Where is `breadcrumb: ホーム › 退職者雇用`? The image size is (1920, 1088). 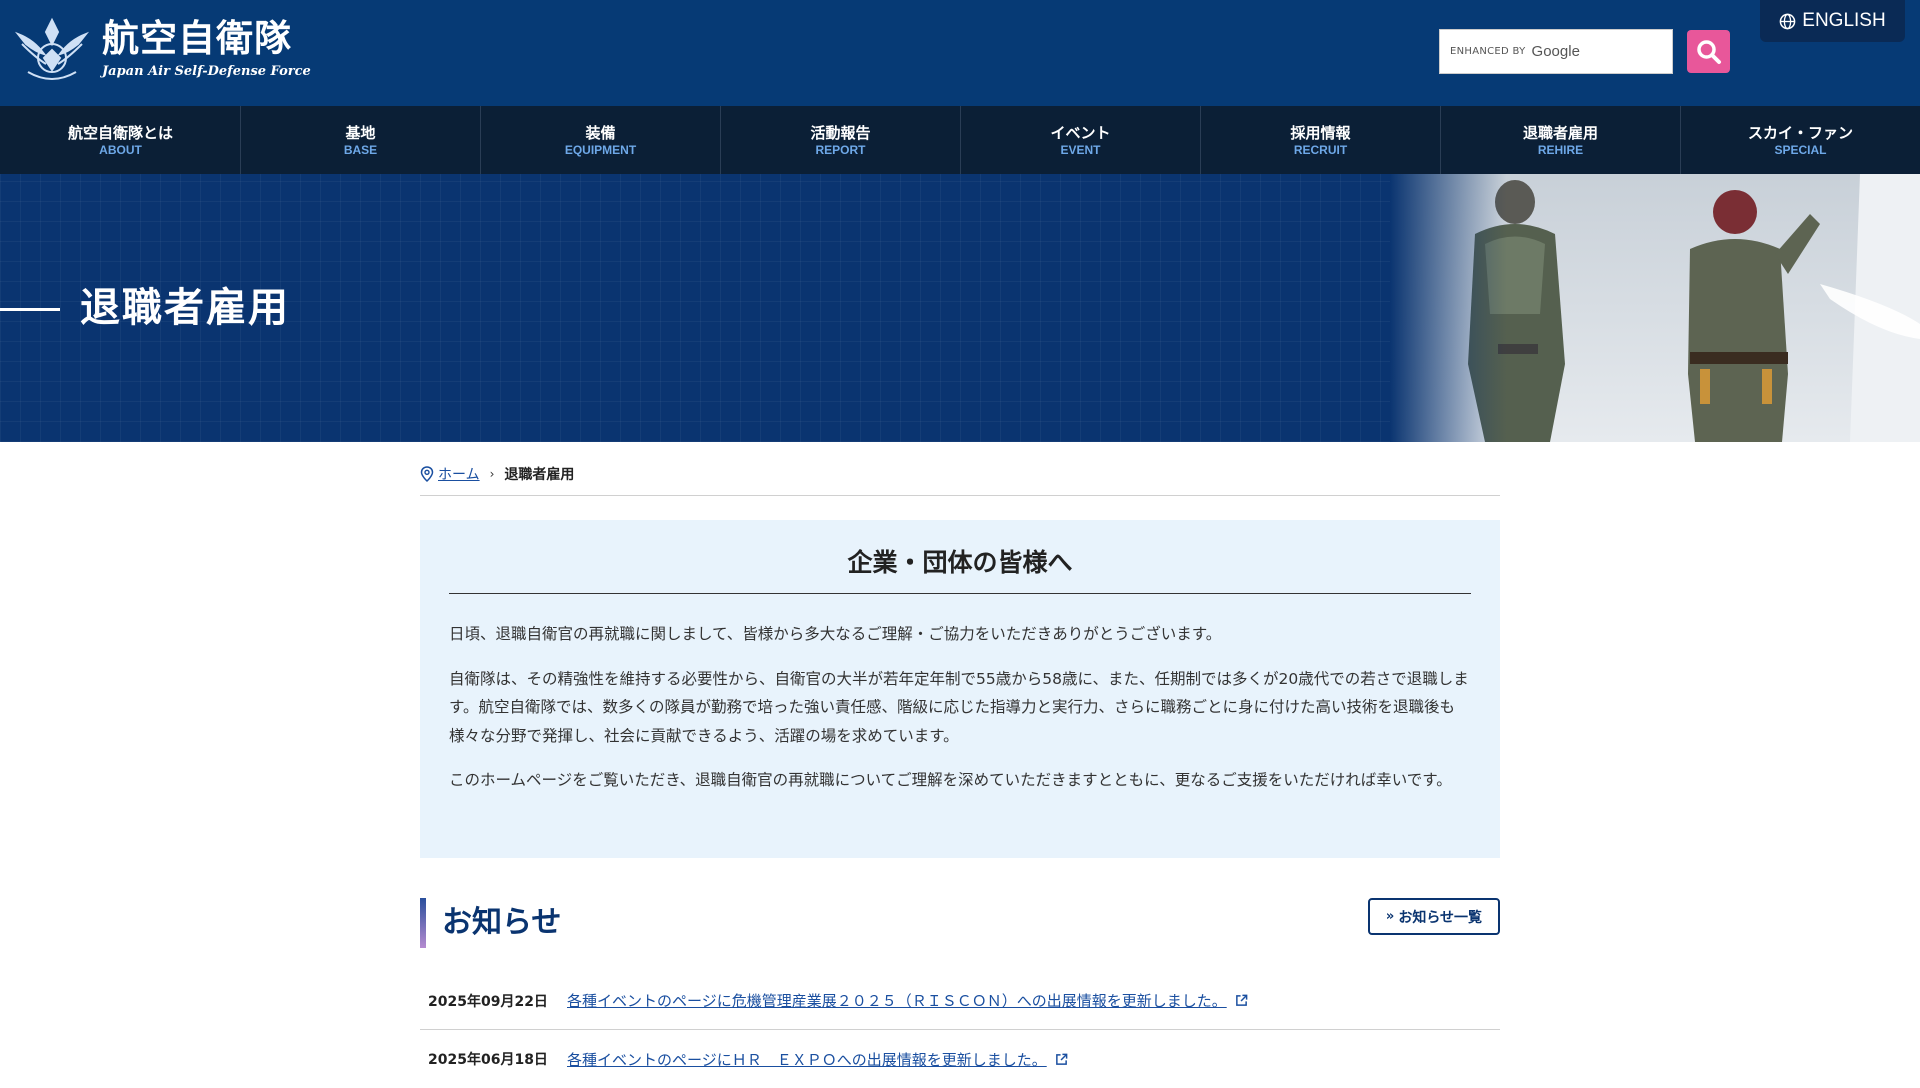 breadcrumb: ホーム › 退職者雇用 is located at coordinates (960, 476).